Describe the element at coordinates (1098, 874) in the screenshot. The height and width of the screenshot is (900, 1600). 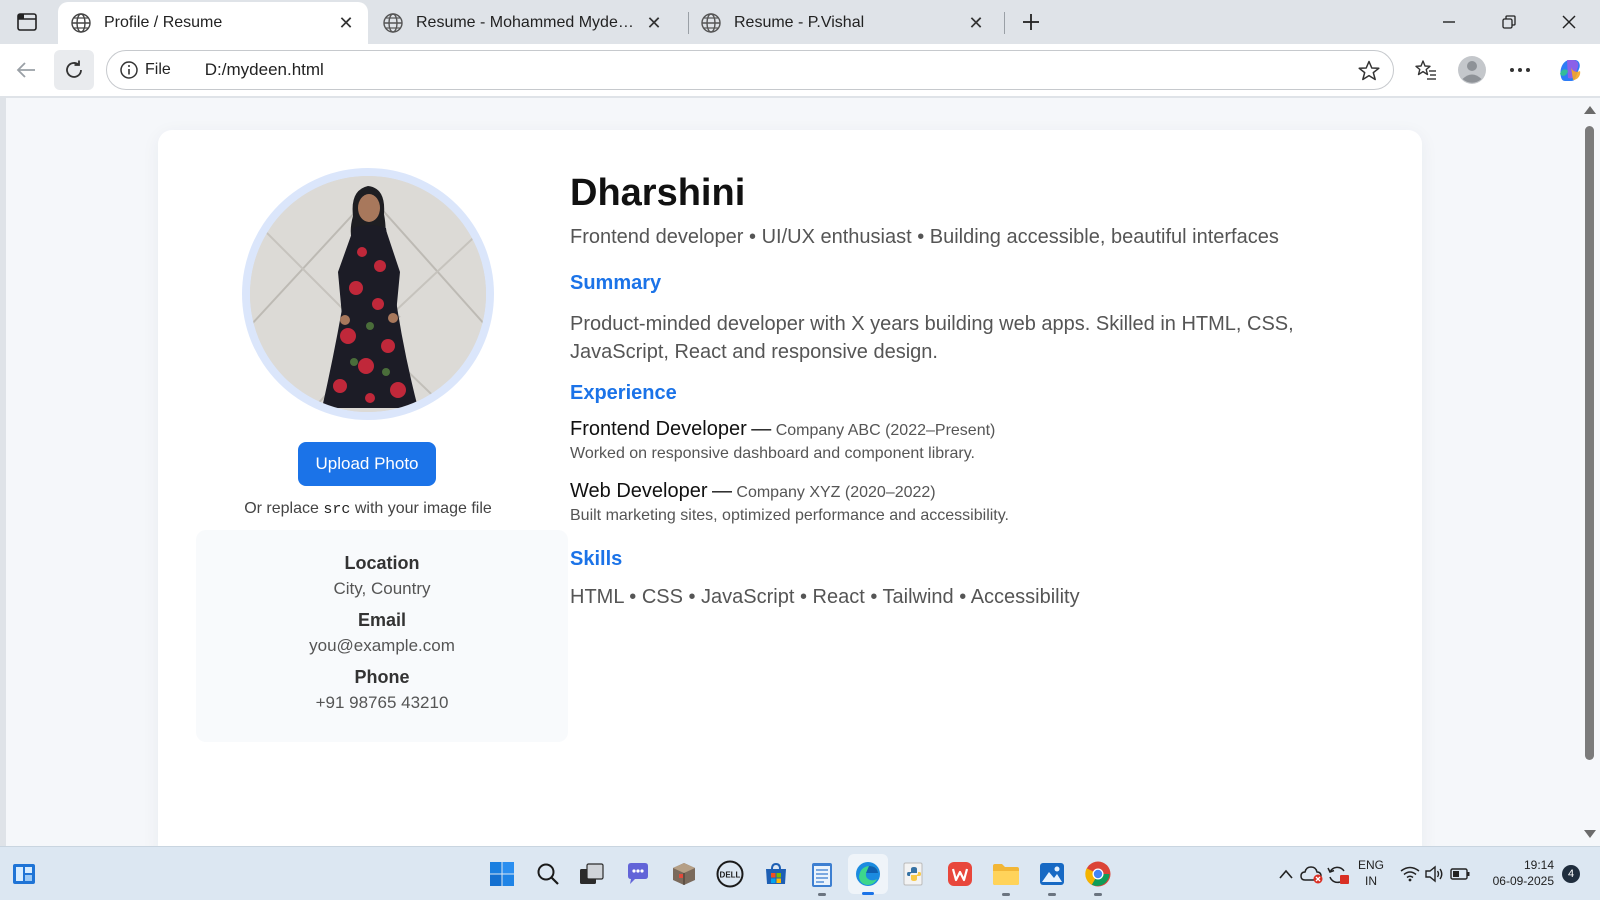
I see `chrome-icon` at that location.